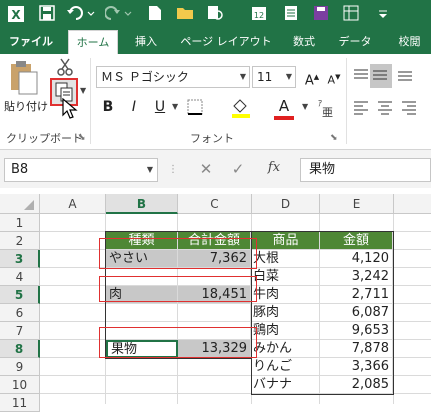 The image size is (431, 412). I want to click on open-folder-icon, so click(185, 15).